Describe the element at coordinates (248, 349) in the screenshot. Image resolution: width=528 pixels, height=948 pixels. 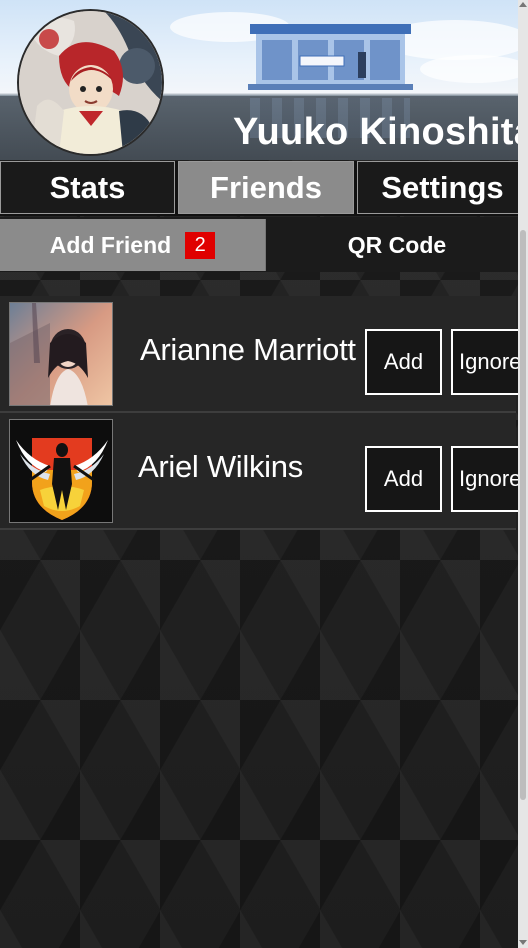
I see `request-name: Arianne Marriott` at that location.